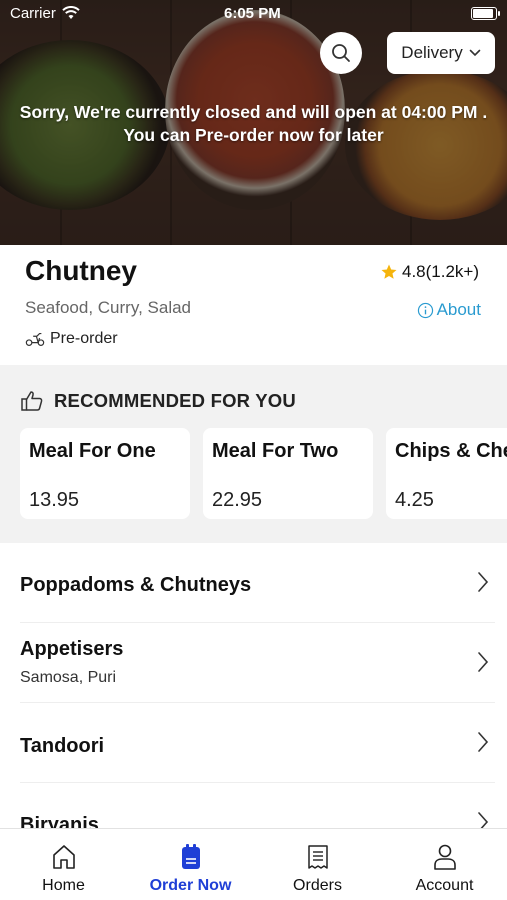  I want to click on battery-icon, so click(485, 13).